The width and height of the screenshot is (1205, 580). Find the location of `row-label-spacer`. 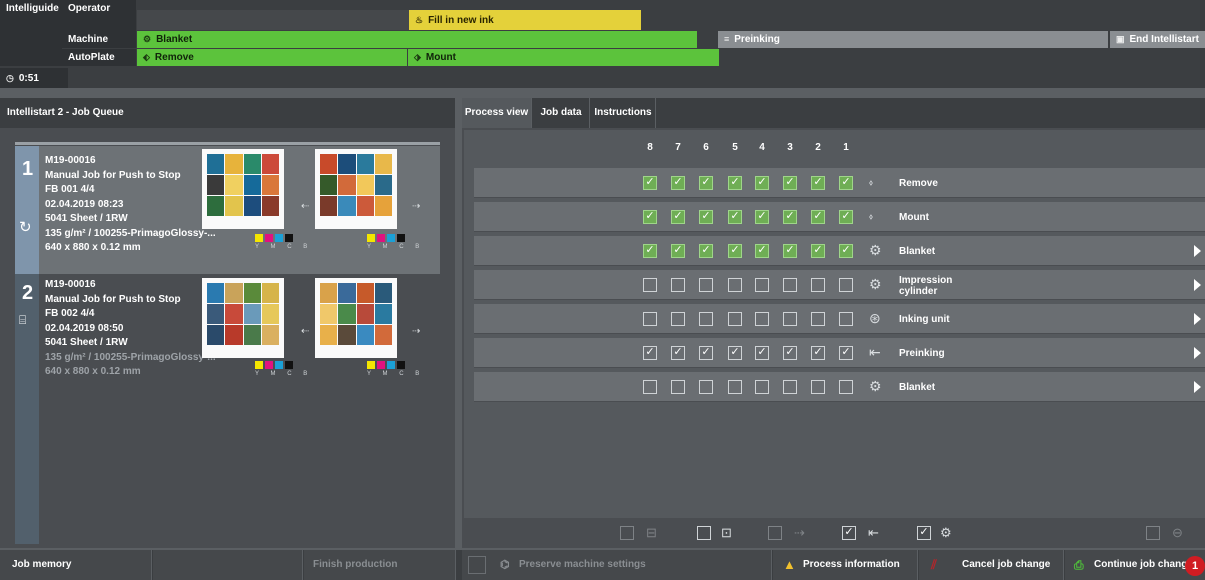

row-label-spacer is located at coordinates (99, 24).